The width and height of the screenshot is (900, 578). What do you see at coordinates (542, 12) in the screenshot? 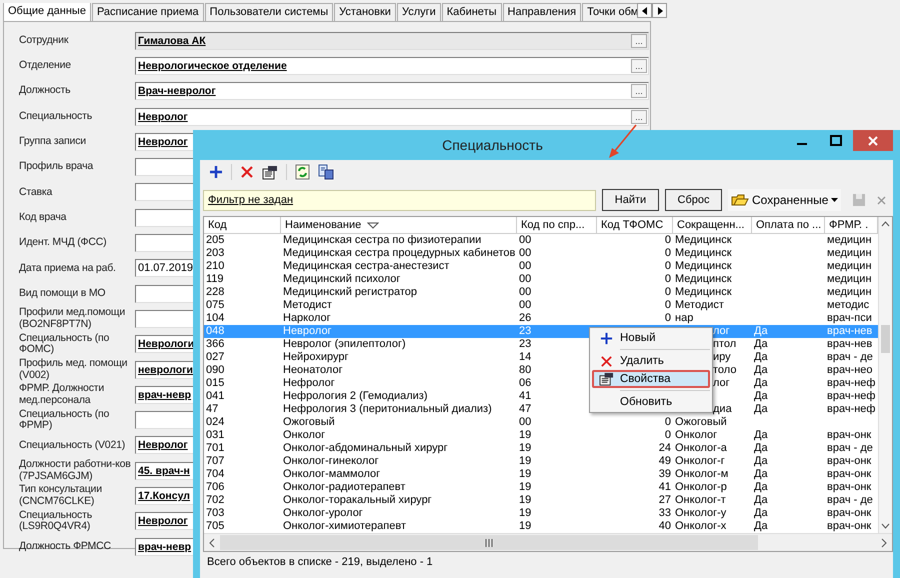
I see `tab: Направления` at bounding box center [542, 12].